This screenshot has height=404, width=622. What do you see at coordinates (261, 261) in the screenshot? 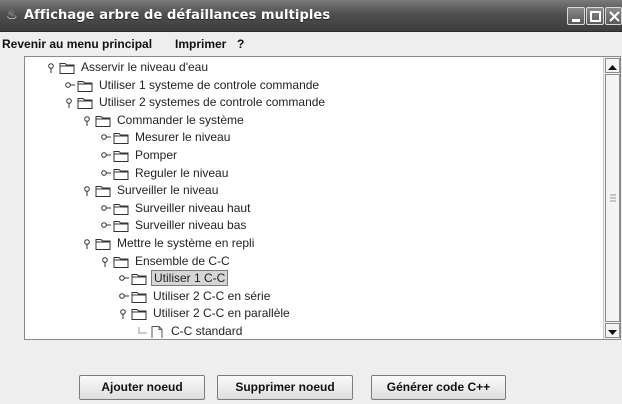
I see `tree-node: Ensemble de C-C` at bounding box center [261, 261].